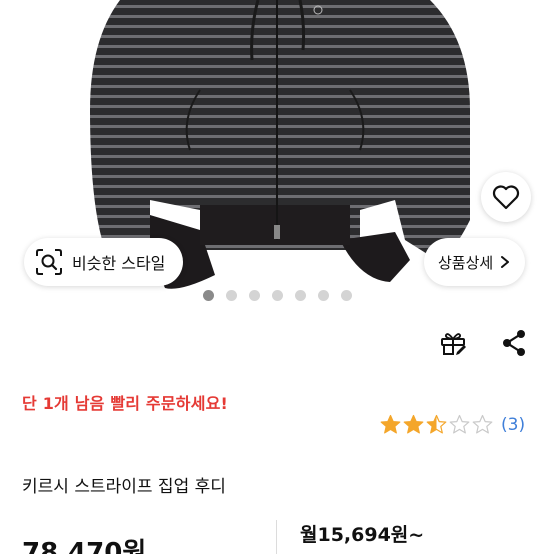 The height and width of the screenshot is (554, 554). Describe the element at coordinates (49, 262) in the screenshot. I see `image-search-icon` at that location.